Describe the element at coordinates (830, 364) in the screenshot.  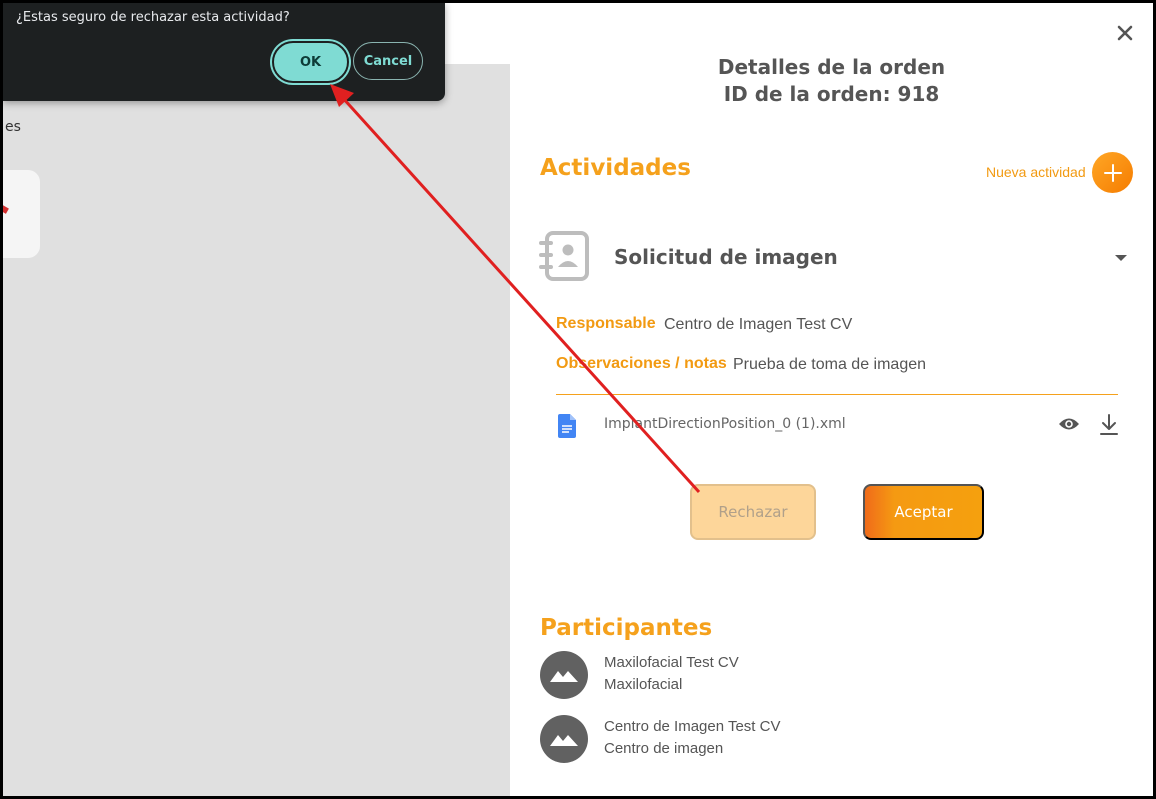
I see `notes-value: Prueba de toma de imagen` at that location.